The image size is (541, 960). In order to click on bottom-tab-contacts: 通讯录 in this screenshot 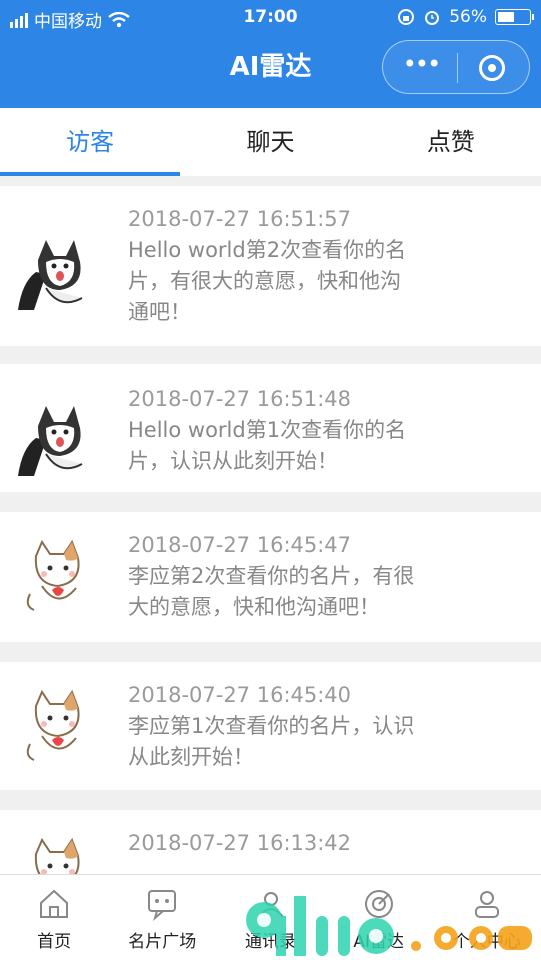, I will do `click(270, 917)`.